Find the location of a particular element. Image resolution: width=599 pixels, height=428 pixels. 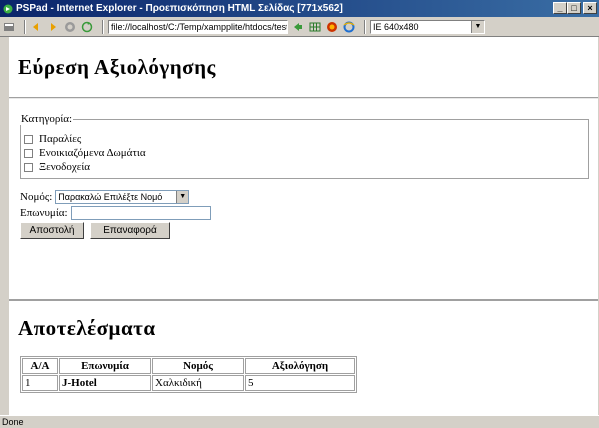

category-option: Ενοικιαζόμενα Δωμάτια is located at coordinates (85, 153).